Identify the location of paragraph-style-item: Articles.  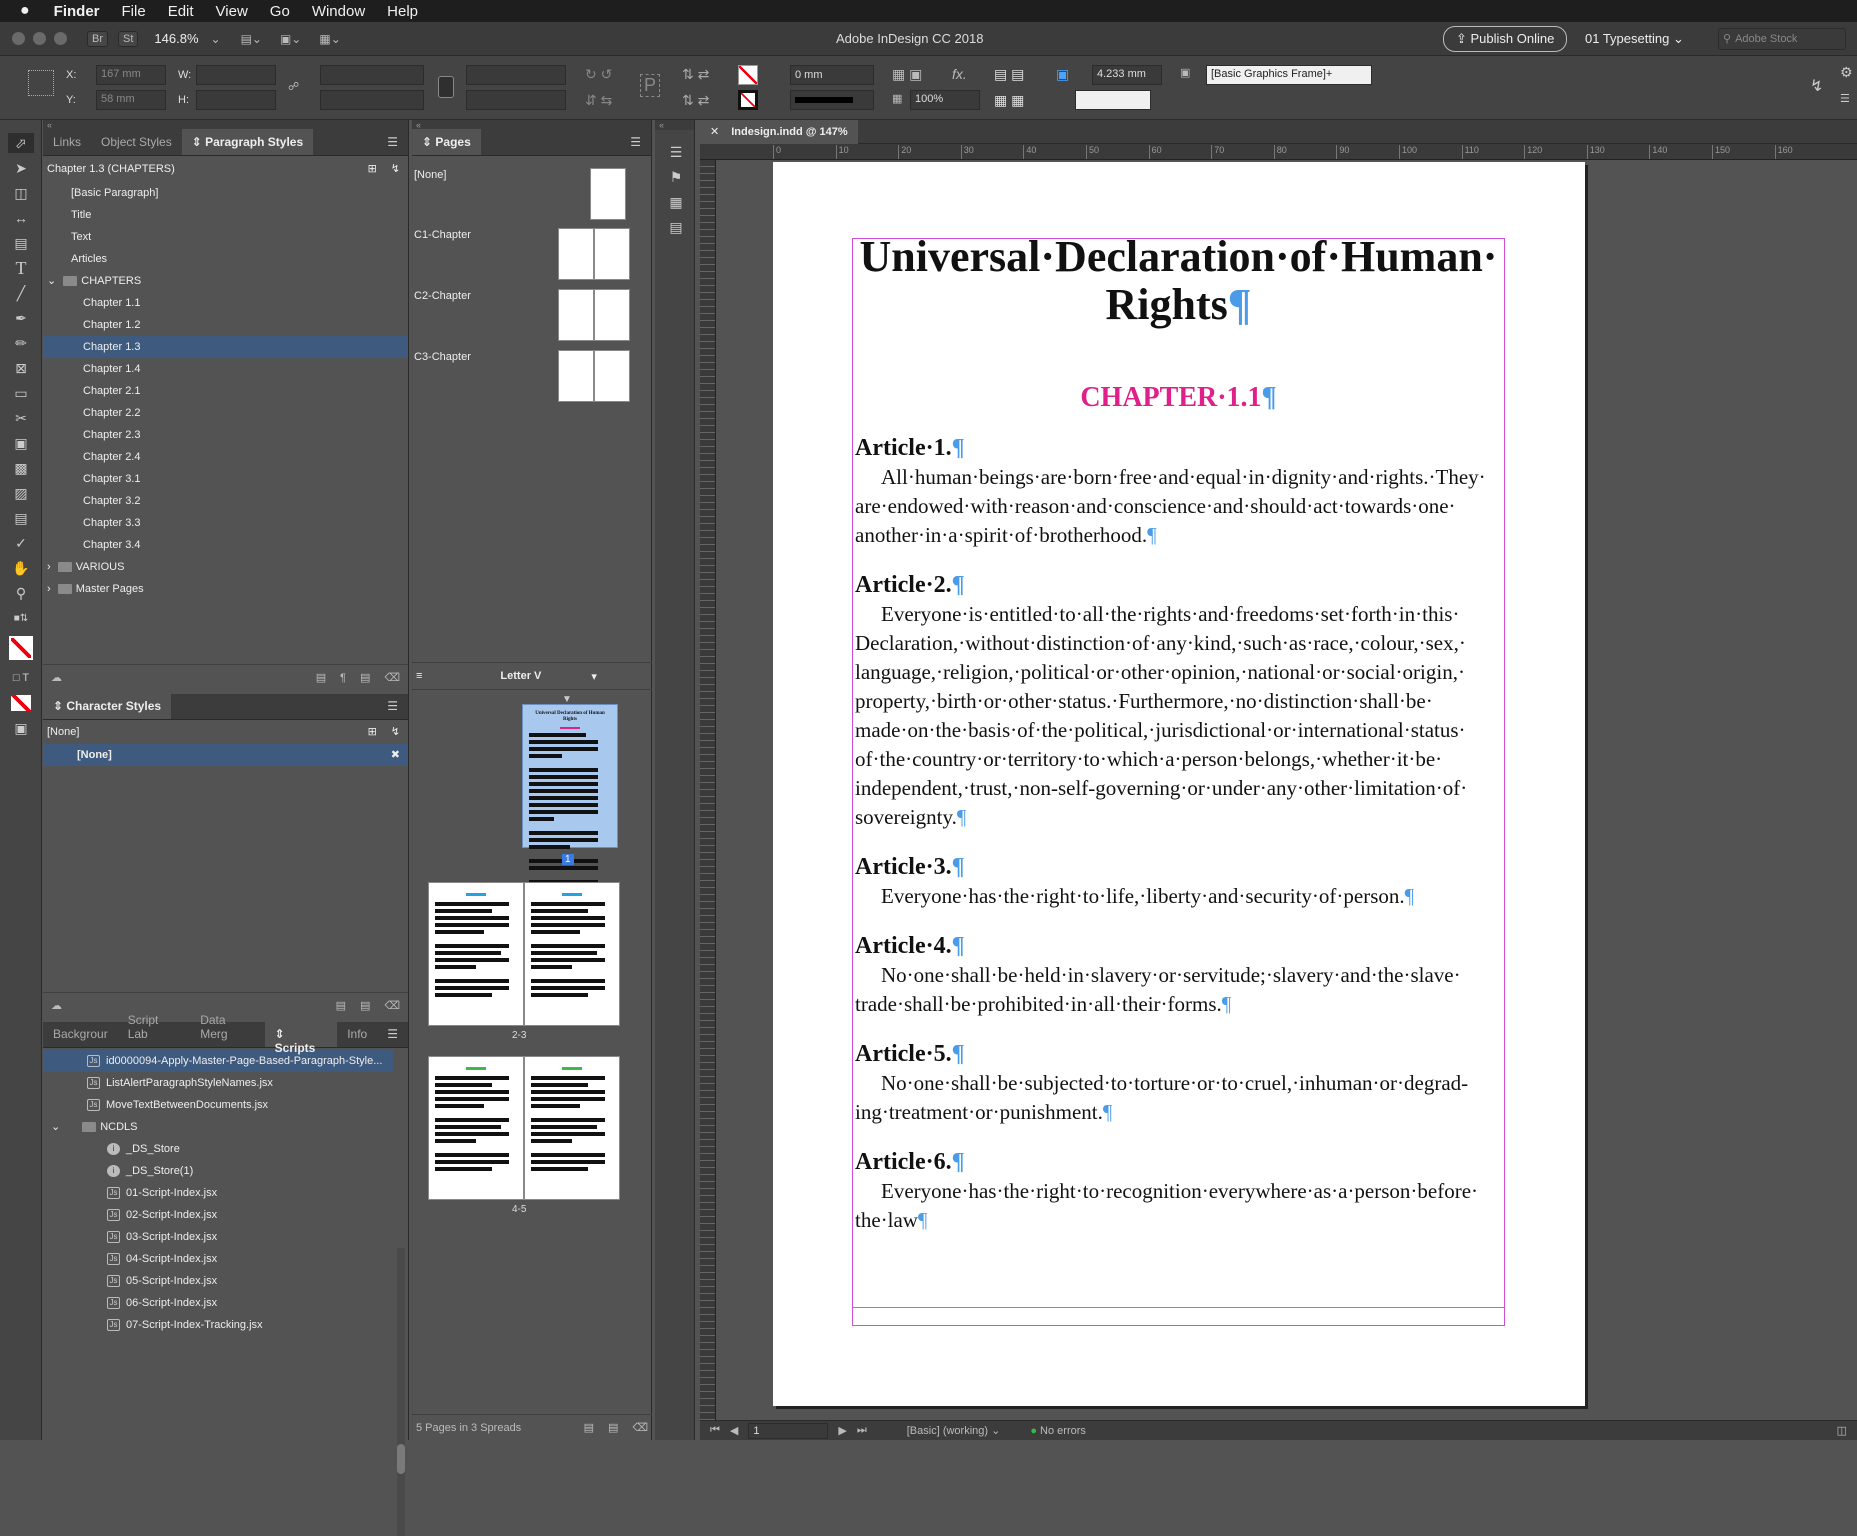
(225, 259).